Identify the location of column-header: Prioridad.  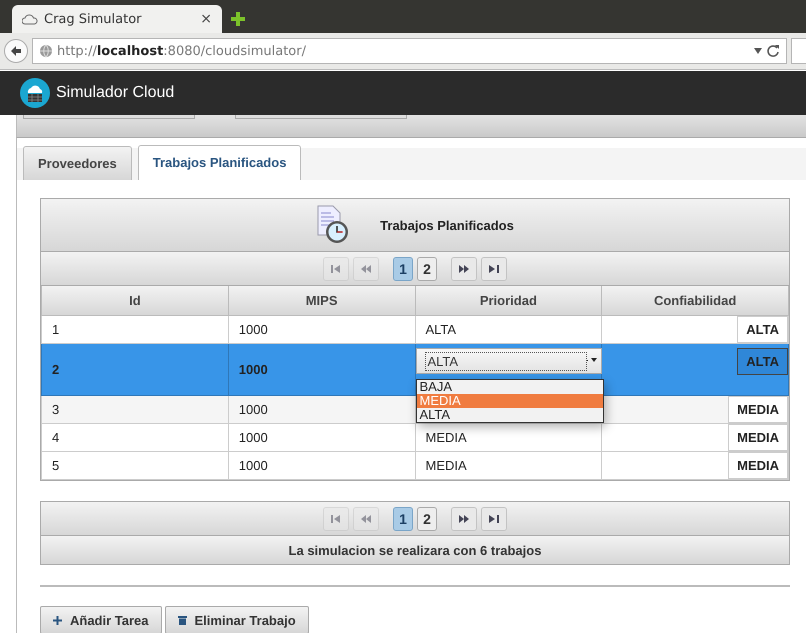
(508, 301).